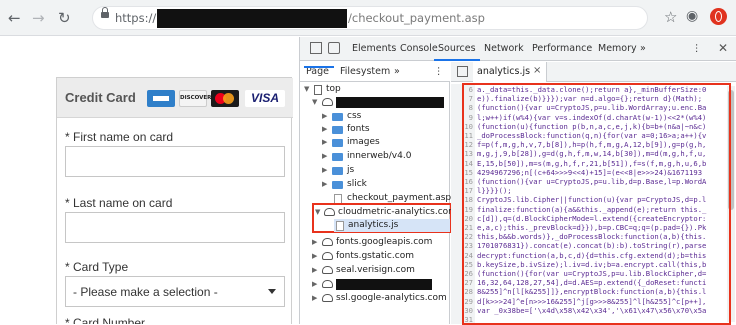  I want to click on toggle-navigator-icon, so click(462, 71).